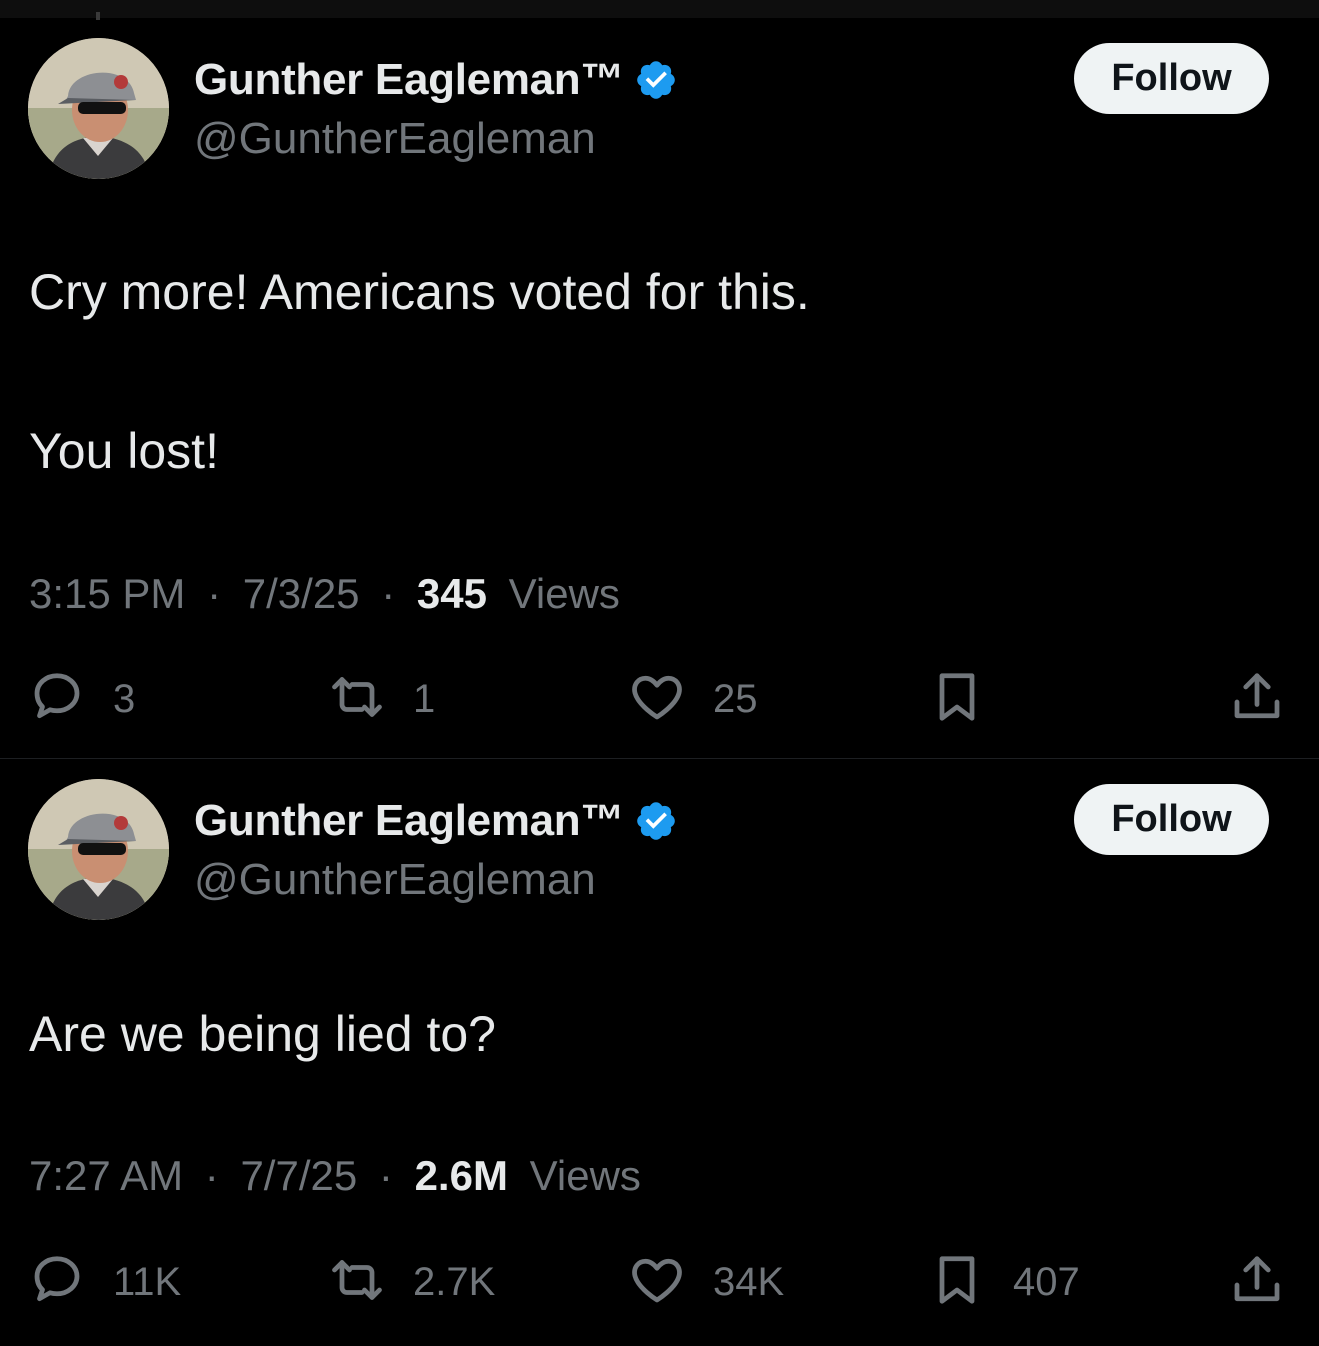 The image size is (1319, 1346). I want to click on like-count: 25, so click(735, 698).